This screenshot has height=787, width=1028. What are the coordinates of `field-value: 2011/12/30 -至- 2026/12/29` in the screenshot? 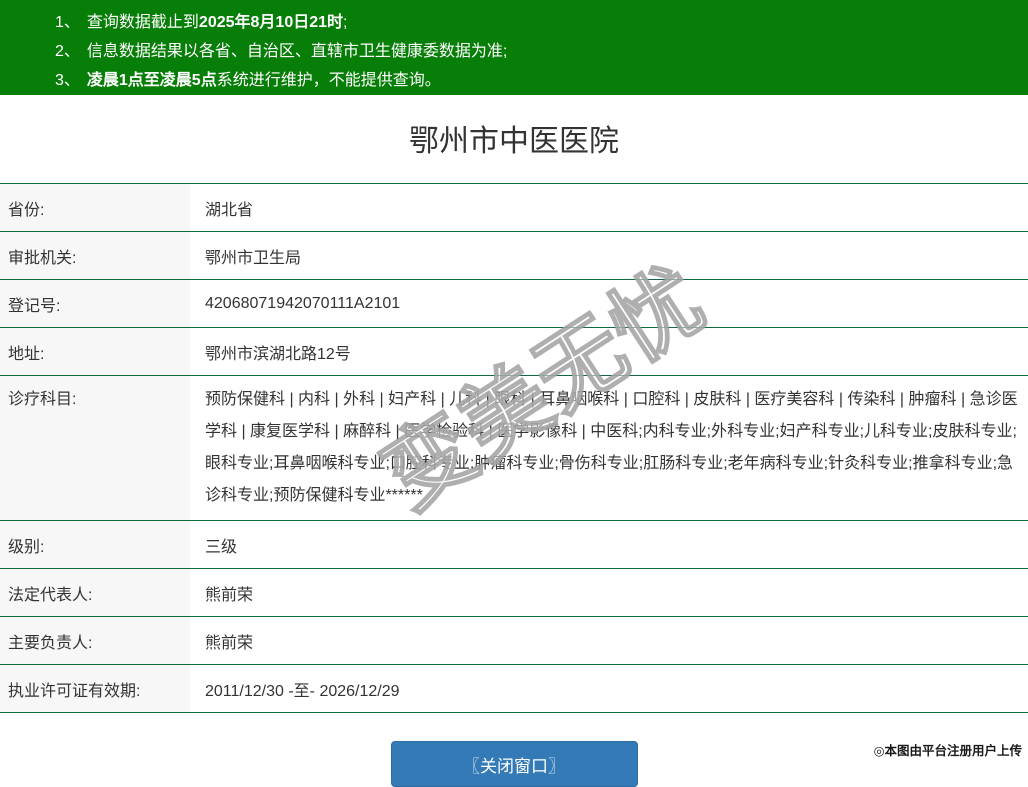 It's located at (302, 691).